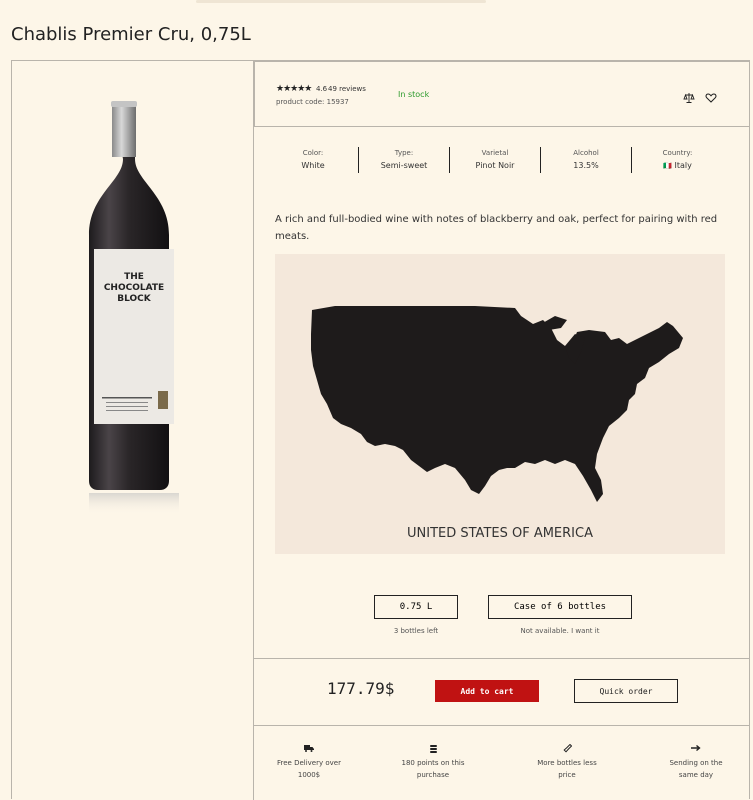 The image size is (753, 800). What do you see at coordinates (696, 750) in the screenshot?
I see `arrow-right-icon` at bounding box center [696, 750].